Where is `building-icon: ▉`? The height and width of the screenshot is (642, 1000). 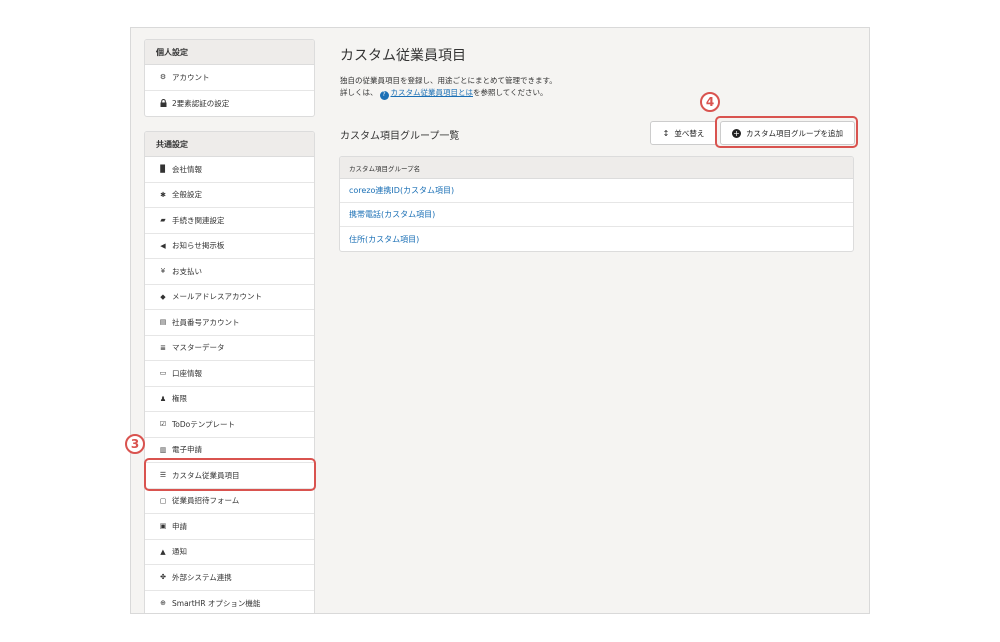 building-icon: ▉ is located at coordinates (163, 169).